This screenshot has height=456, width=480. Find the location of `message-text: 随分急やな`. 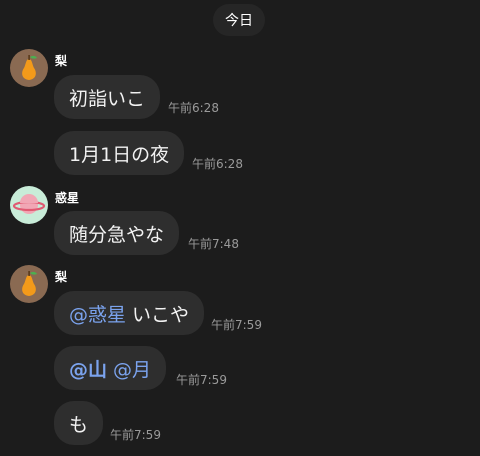

message-text: 随分急やな is located at coordinates (117, 234).